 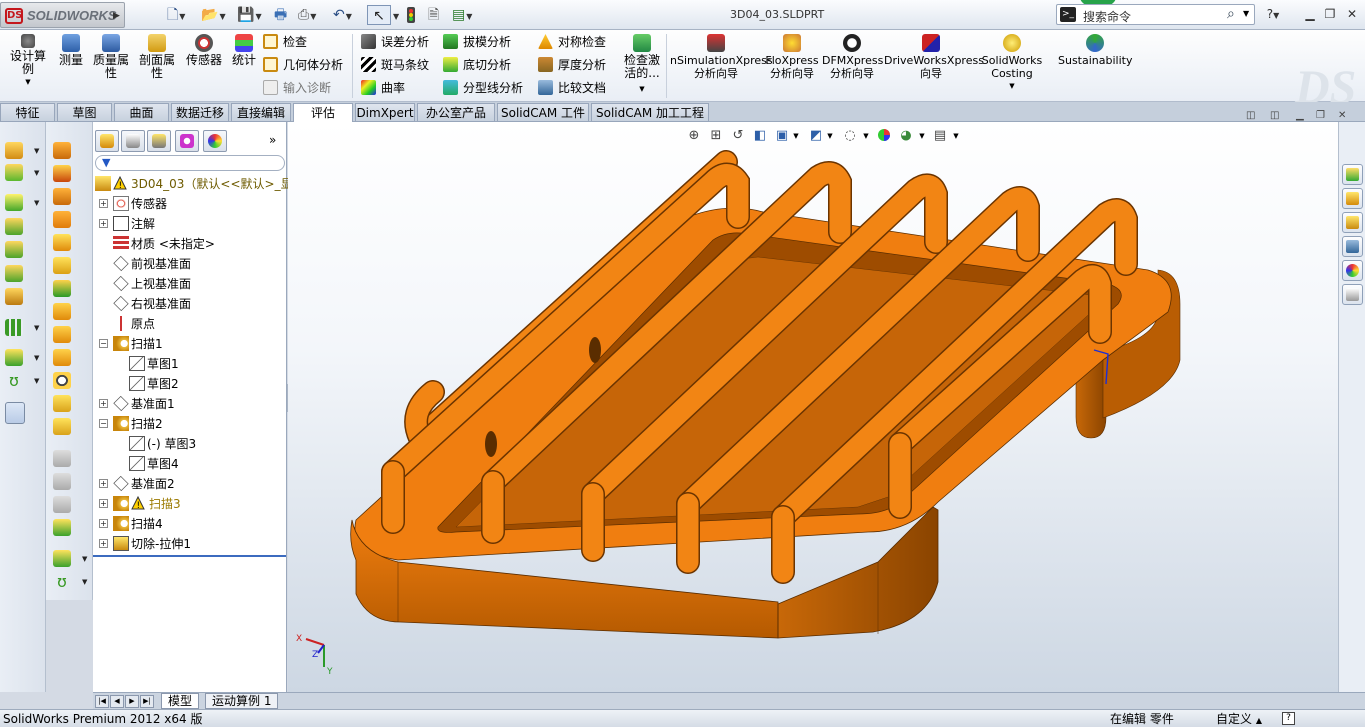 I want to click on tile-horizontal-icon: ◫, so click(x=1250, y=115).